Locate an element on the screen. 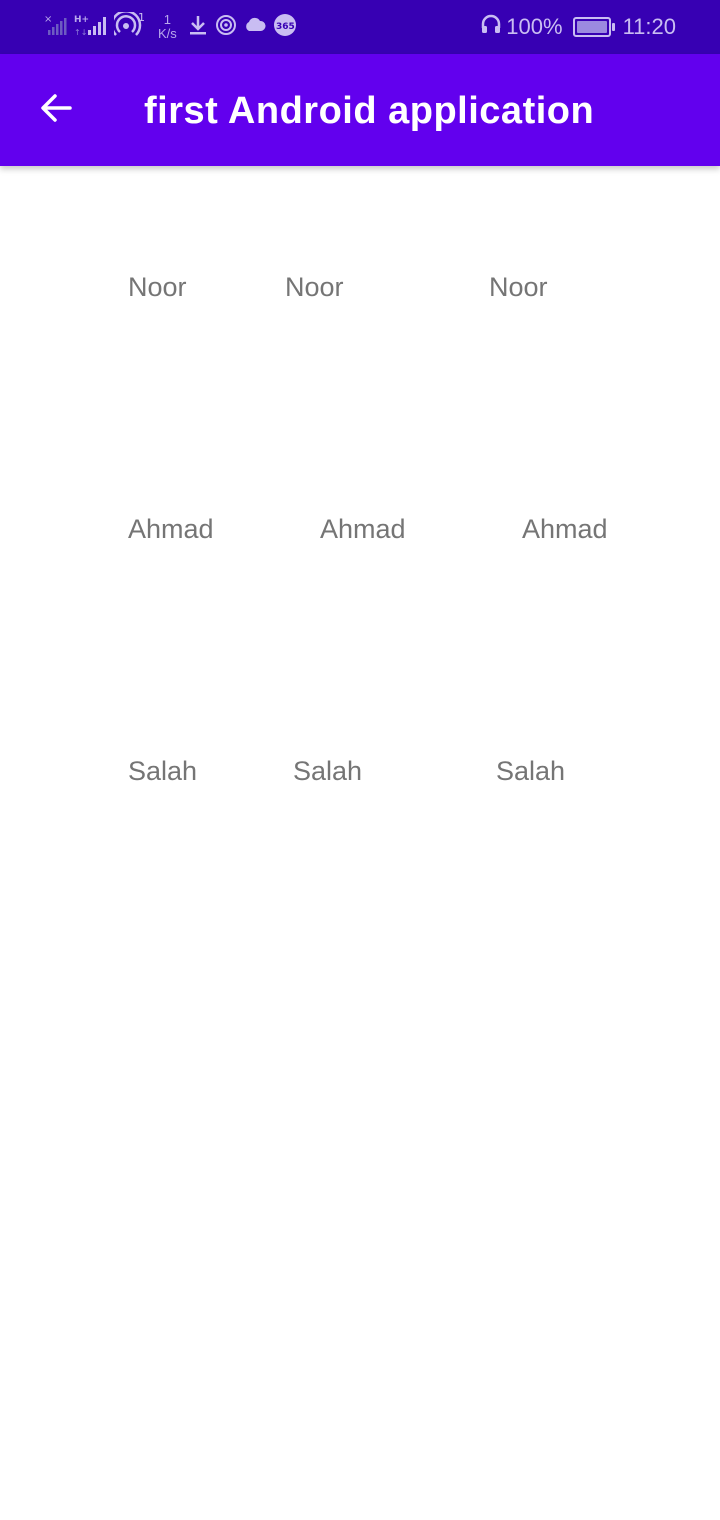  app-title: first Android application is located at coordinates (369, 111).